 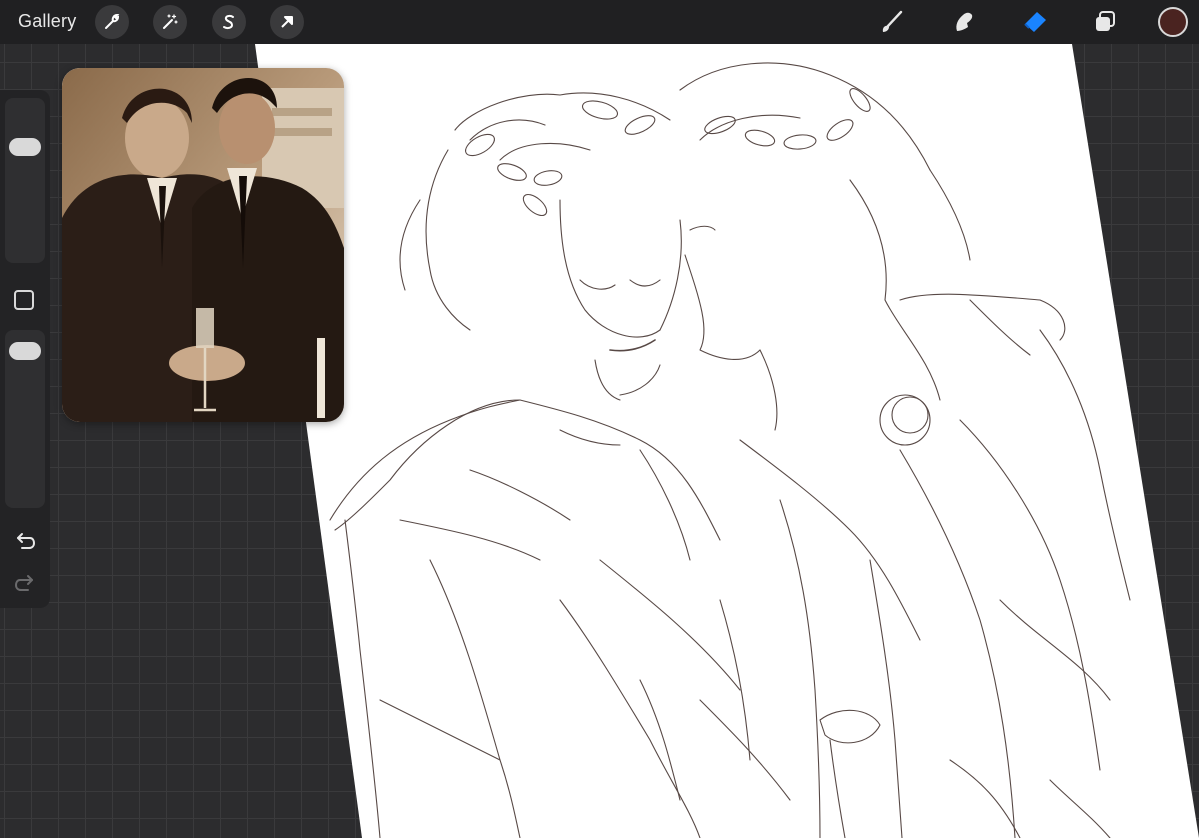 I want to click on left-sidebar, so click(x=25, y=349).